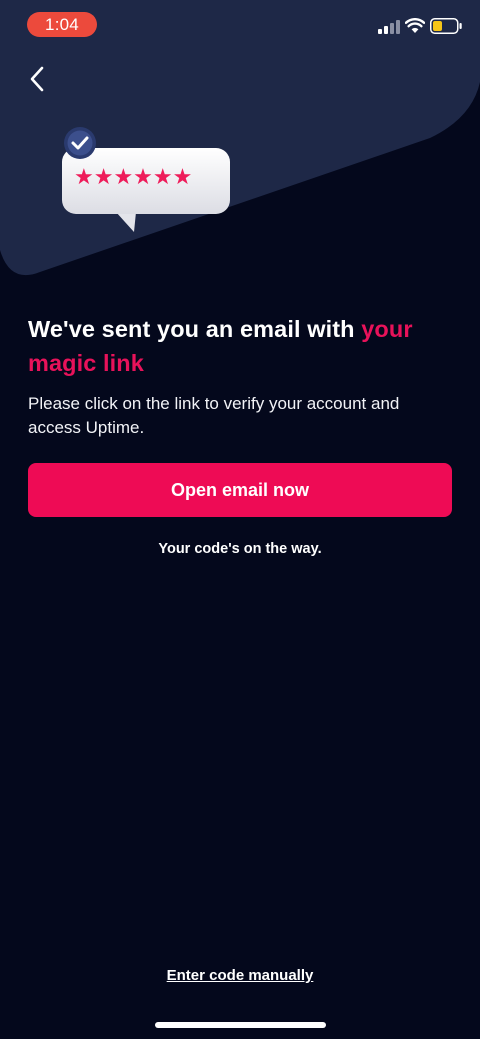  I want to click on headline-main: We've sent you an email with, so click(195, 329).